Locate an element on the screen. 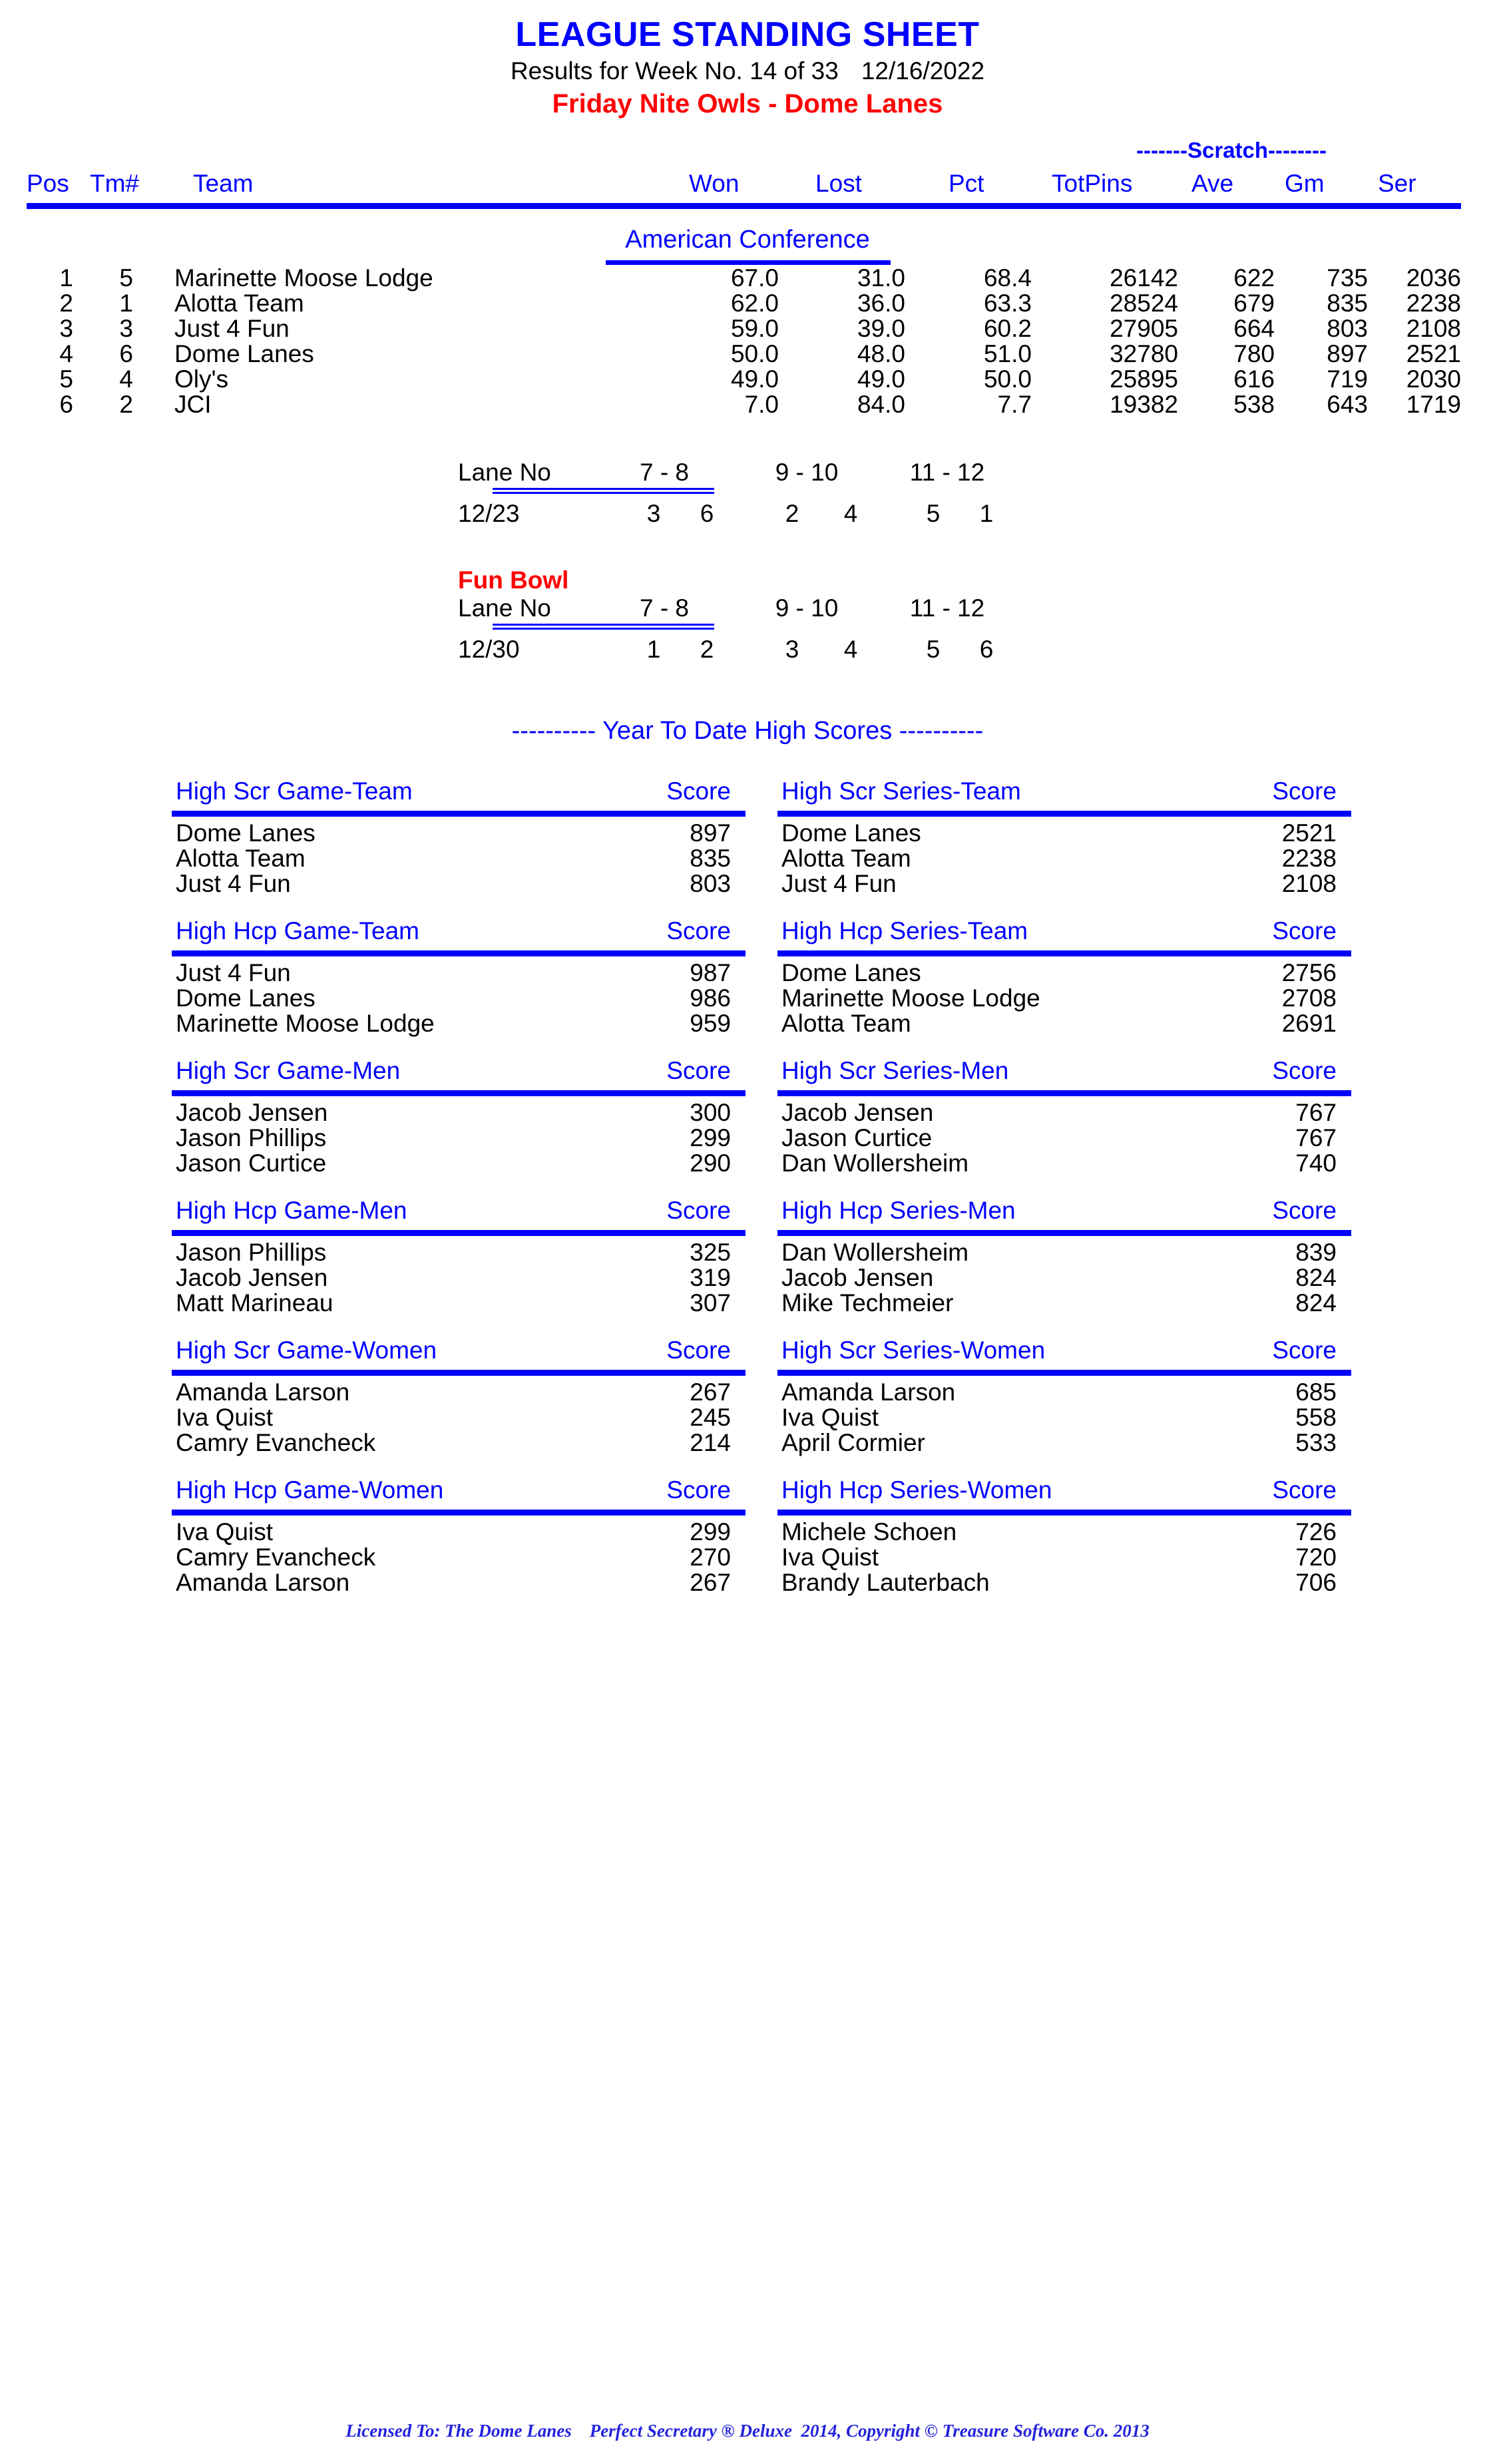 This screenshot has width=1495, height=2464. list-item: Marinette Moose Lodge 959 is located at coordinates (459, 1024).